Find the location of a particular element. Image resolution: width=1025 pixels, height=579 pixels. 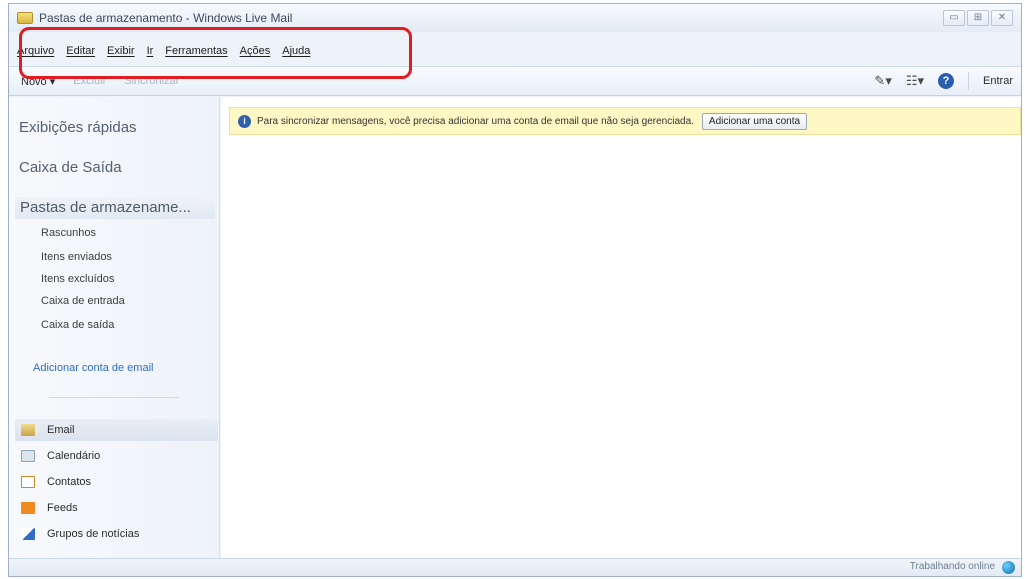

status-bar: Trabalhando online is located at coordinates (515, 567).